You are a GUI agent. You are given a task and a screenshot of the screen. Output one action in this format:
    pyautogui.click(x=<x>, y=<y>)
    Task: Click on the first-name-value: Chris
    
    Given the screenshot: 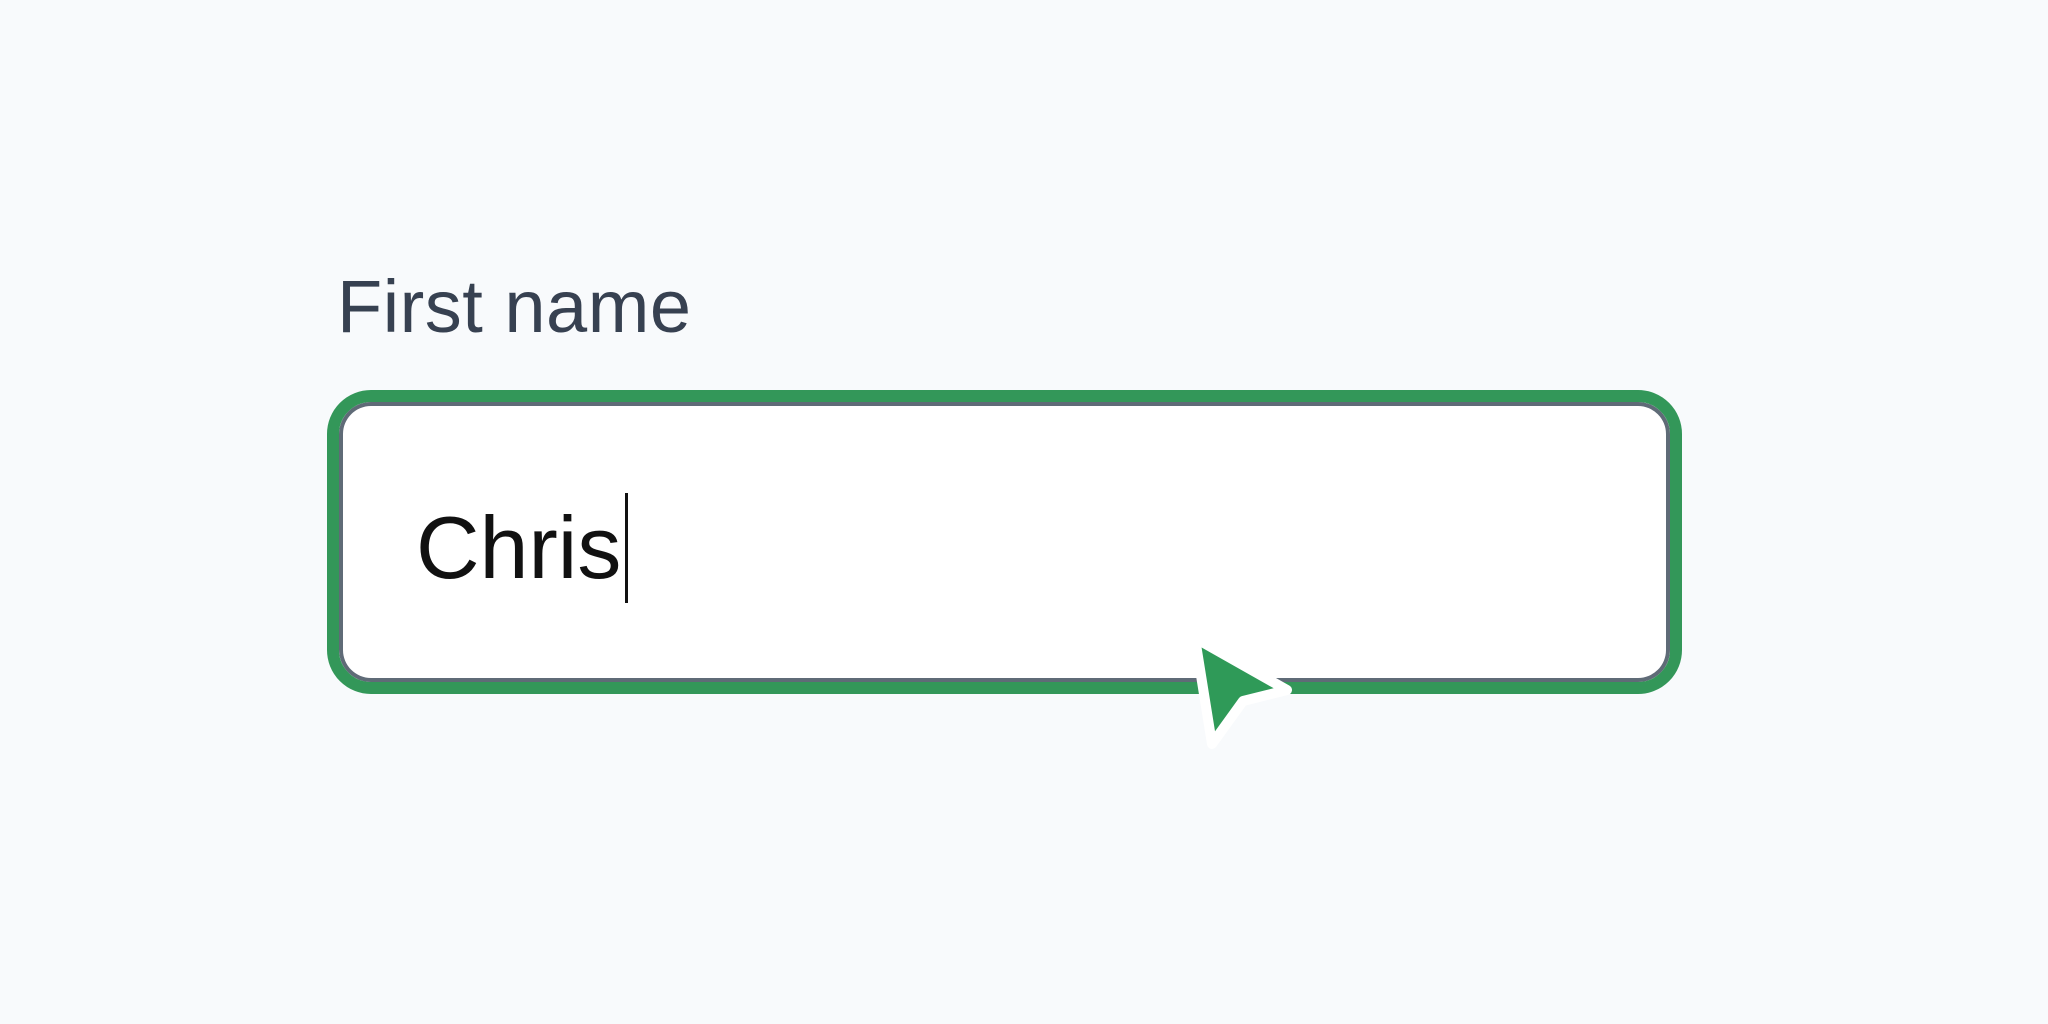 What is the action you would take?
    pyautogui.click(x=519, y=547)
    